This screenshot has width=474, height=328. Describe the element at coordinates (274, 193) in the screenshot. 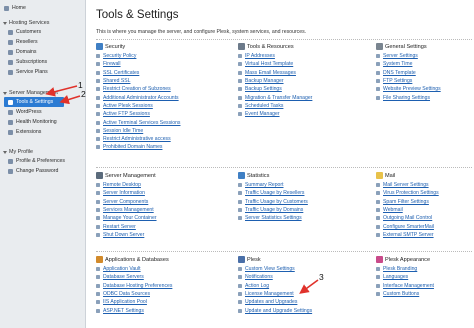

I see `settings-link: Traffic Usage by Resellers` at that location.